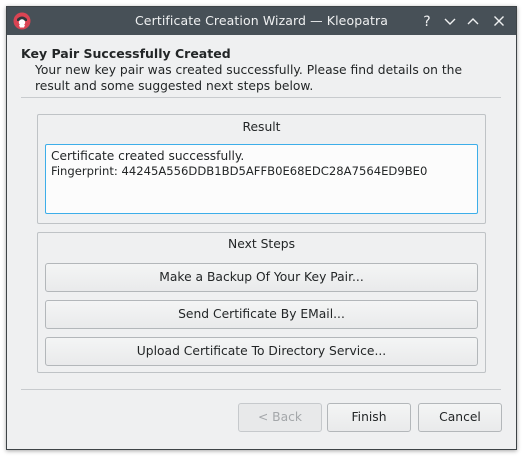 This screenshot has width=528, height=460. Describe the element at coordinates (473, 21) in the screenshot. I see `maximize-icon` at that location.